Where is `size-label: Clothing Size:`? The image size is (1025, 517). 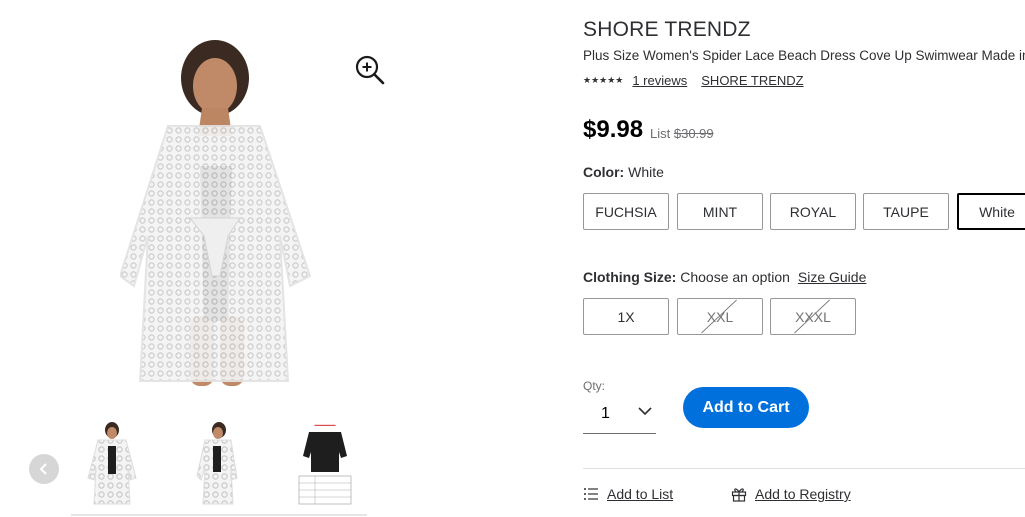
size-label: Clothing Size: is located at coordinates (630, 277).